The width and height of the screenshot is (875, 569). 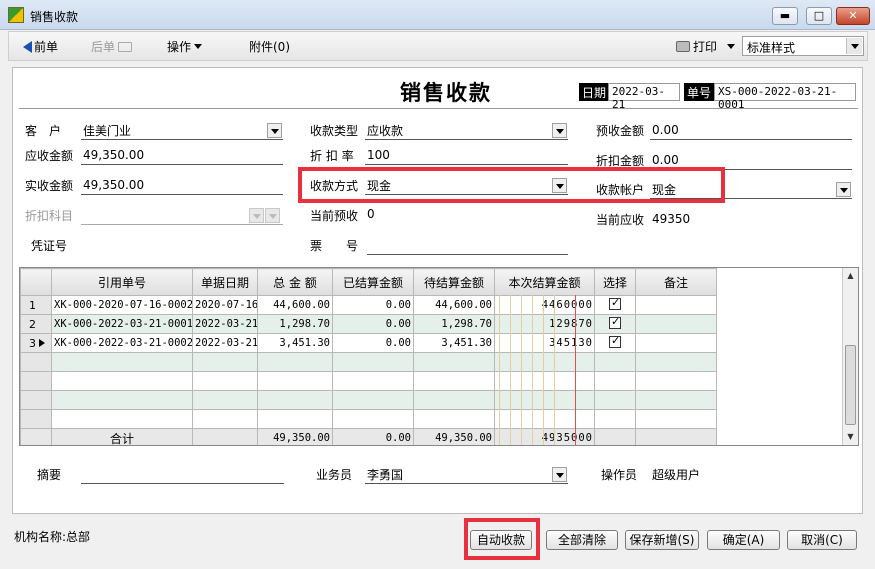 What do you see at coordinates (454, 324) in the screenshot?
I see `pending-cell: 1,298.70` at bounding box center [454, 324].